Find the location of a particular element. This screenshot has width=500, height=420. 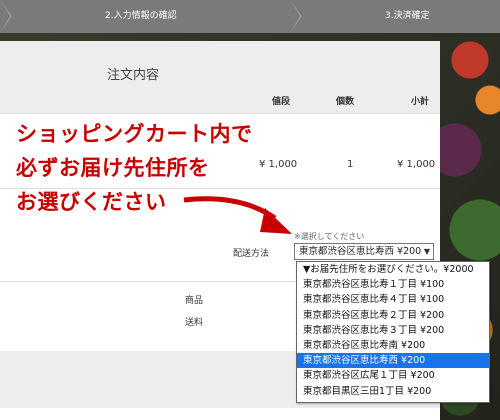

dropdown-option: 東京都渋谷区恵比寿２丁目 ¥200 is located at coordinates (393, 315).